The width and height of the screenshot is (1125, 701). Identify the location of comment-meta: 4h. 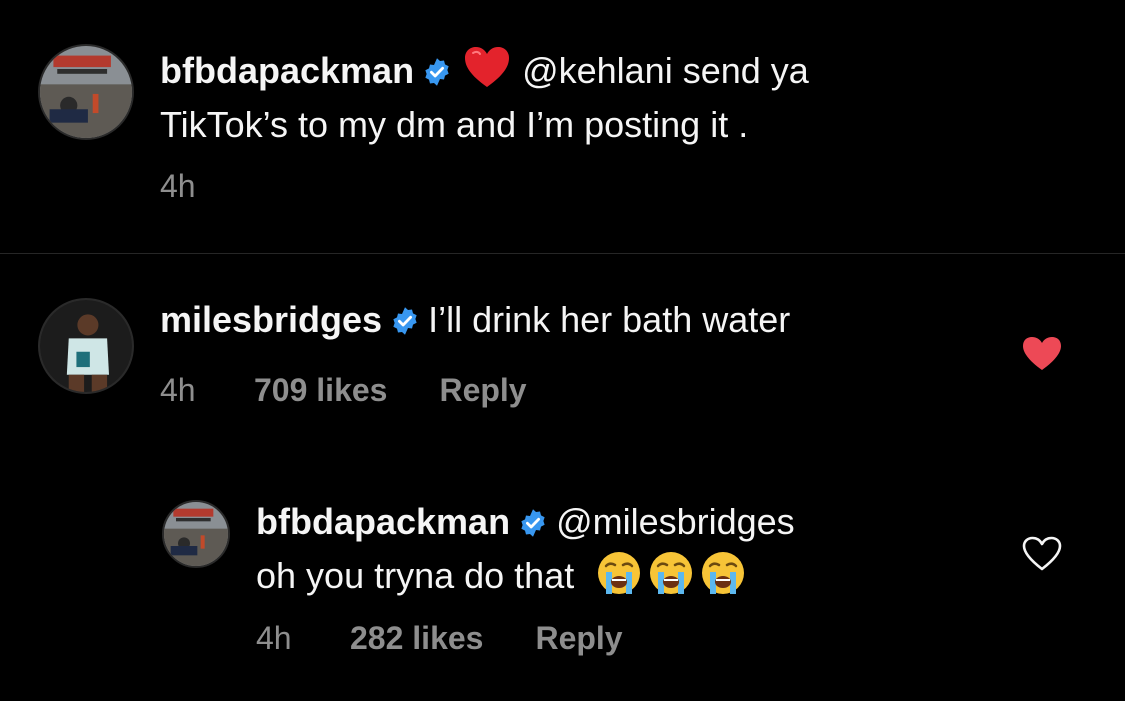
(178, 186).